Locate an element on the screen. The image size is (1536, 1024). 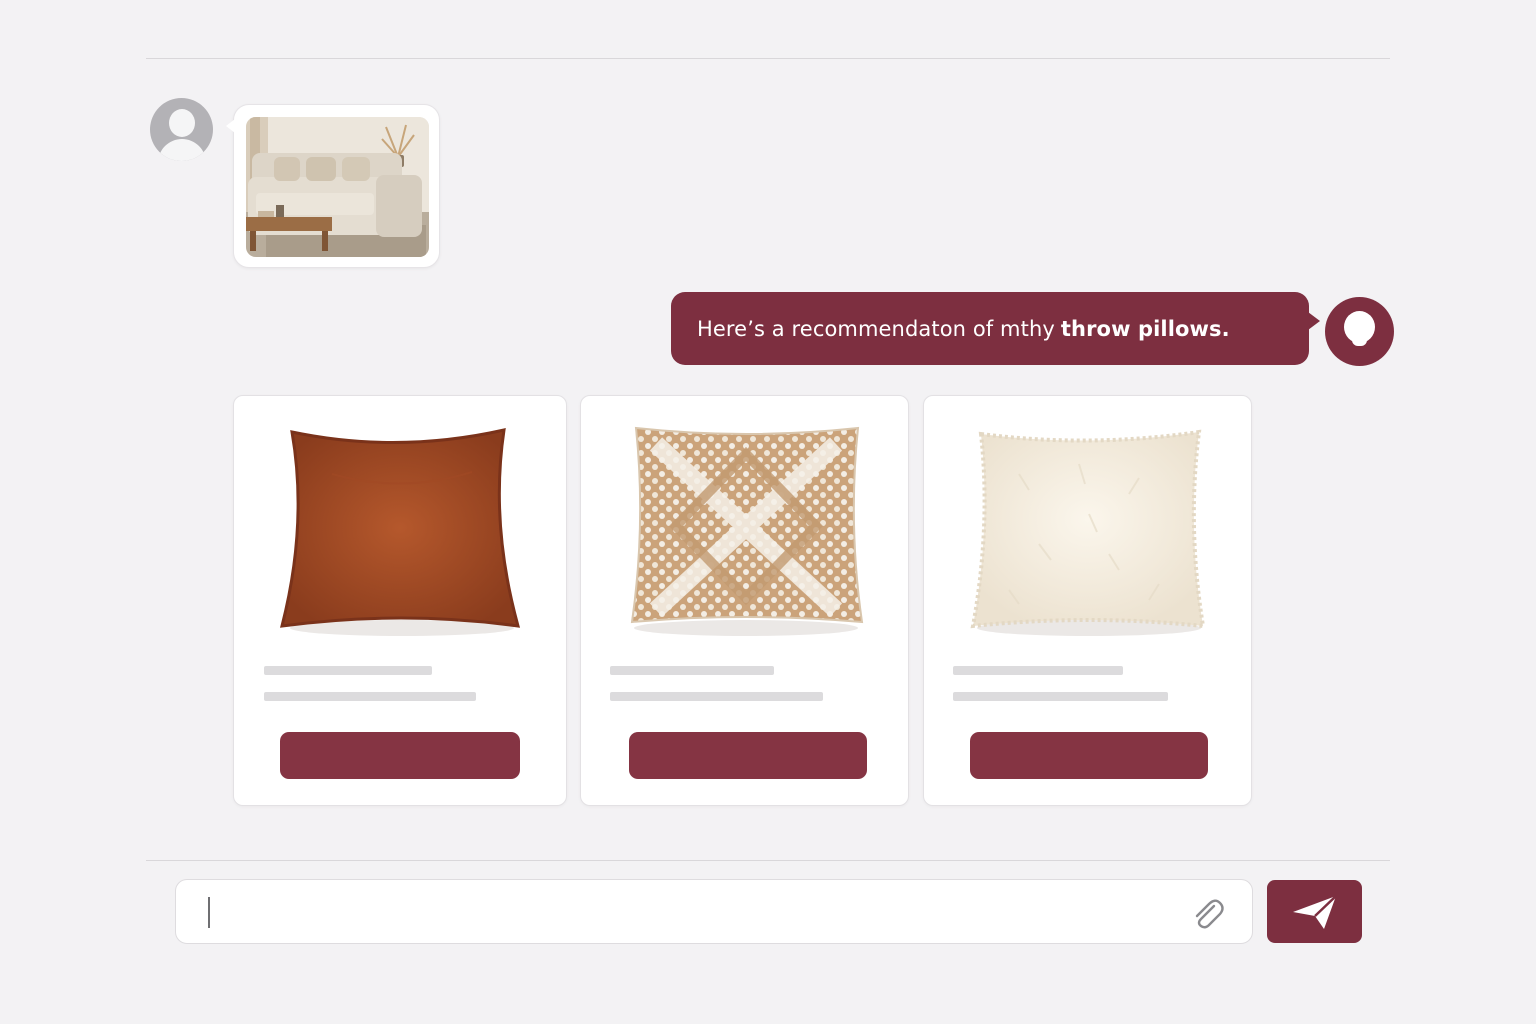
paperclip-icon is located at coordinates (1209, 913).